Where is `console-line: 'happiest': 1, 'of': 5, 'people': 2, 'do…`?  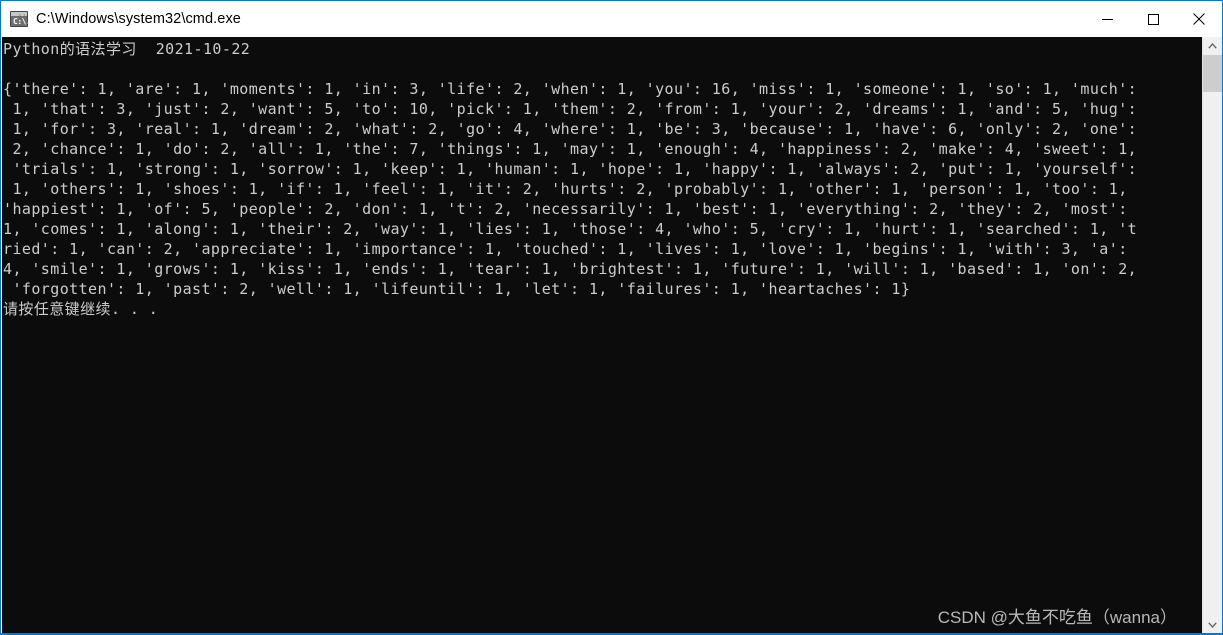 console-line: 'happiest': 1, 'of': 5, 'people': 2, 'do… is located at coordinates (565, 209).